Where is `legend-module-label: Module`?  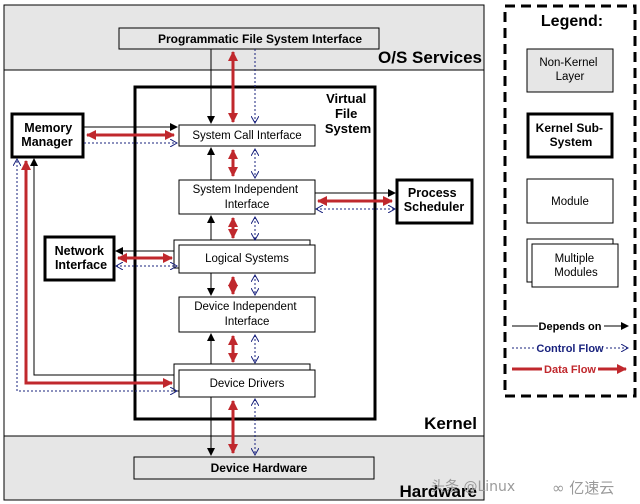
legend-module-label: Module is located at coordinates (570, 202).